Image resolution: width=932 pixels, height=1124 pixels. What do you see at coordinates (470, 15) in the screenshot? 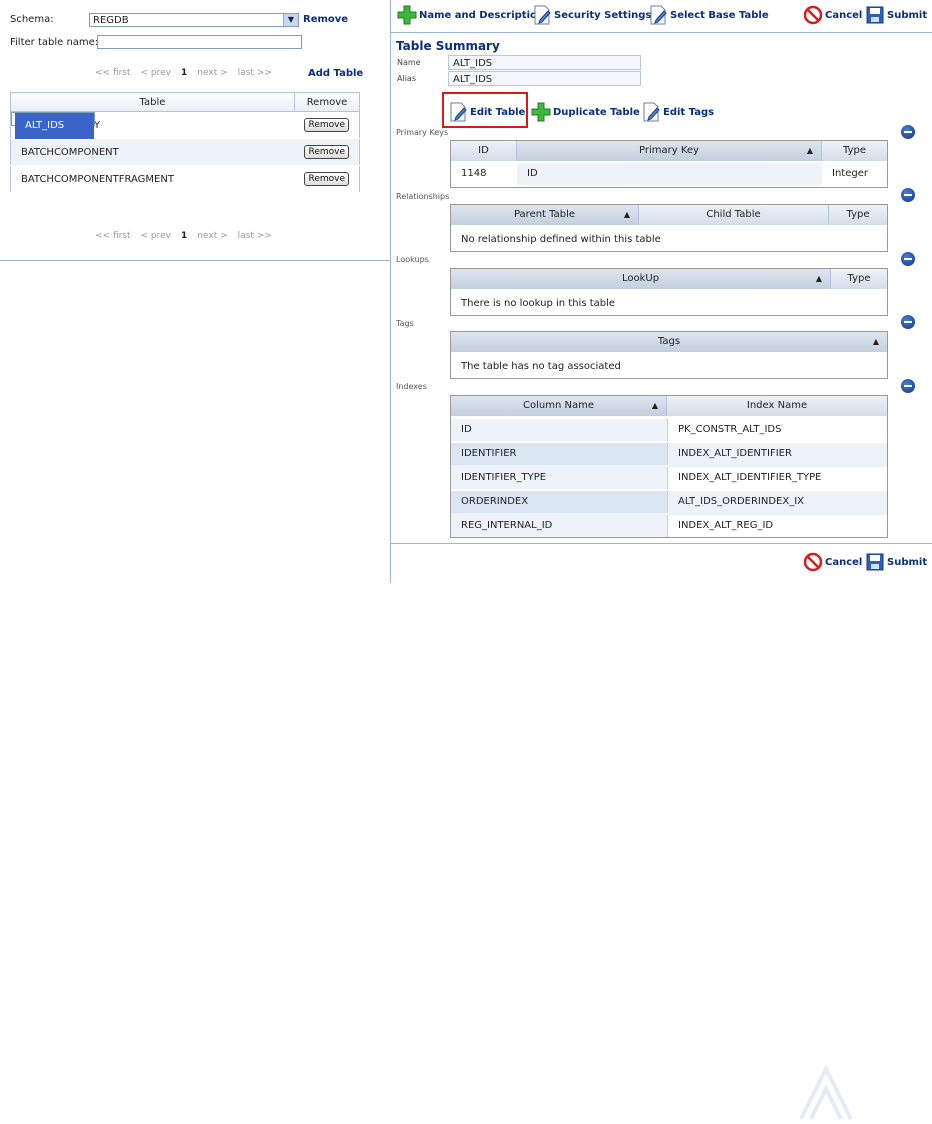
I see `name-description-button: Name and Description` at bounding box center [470, 15].